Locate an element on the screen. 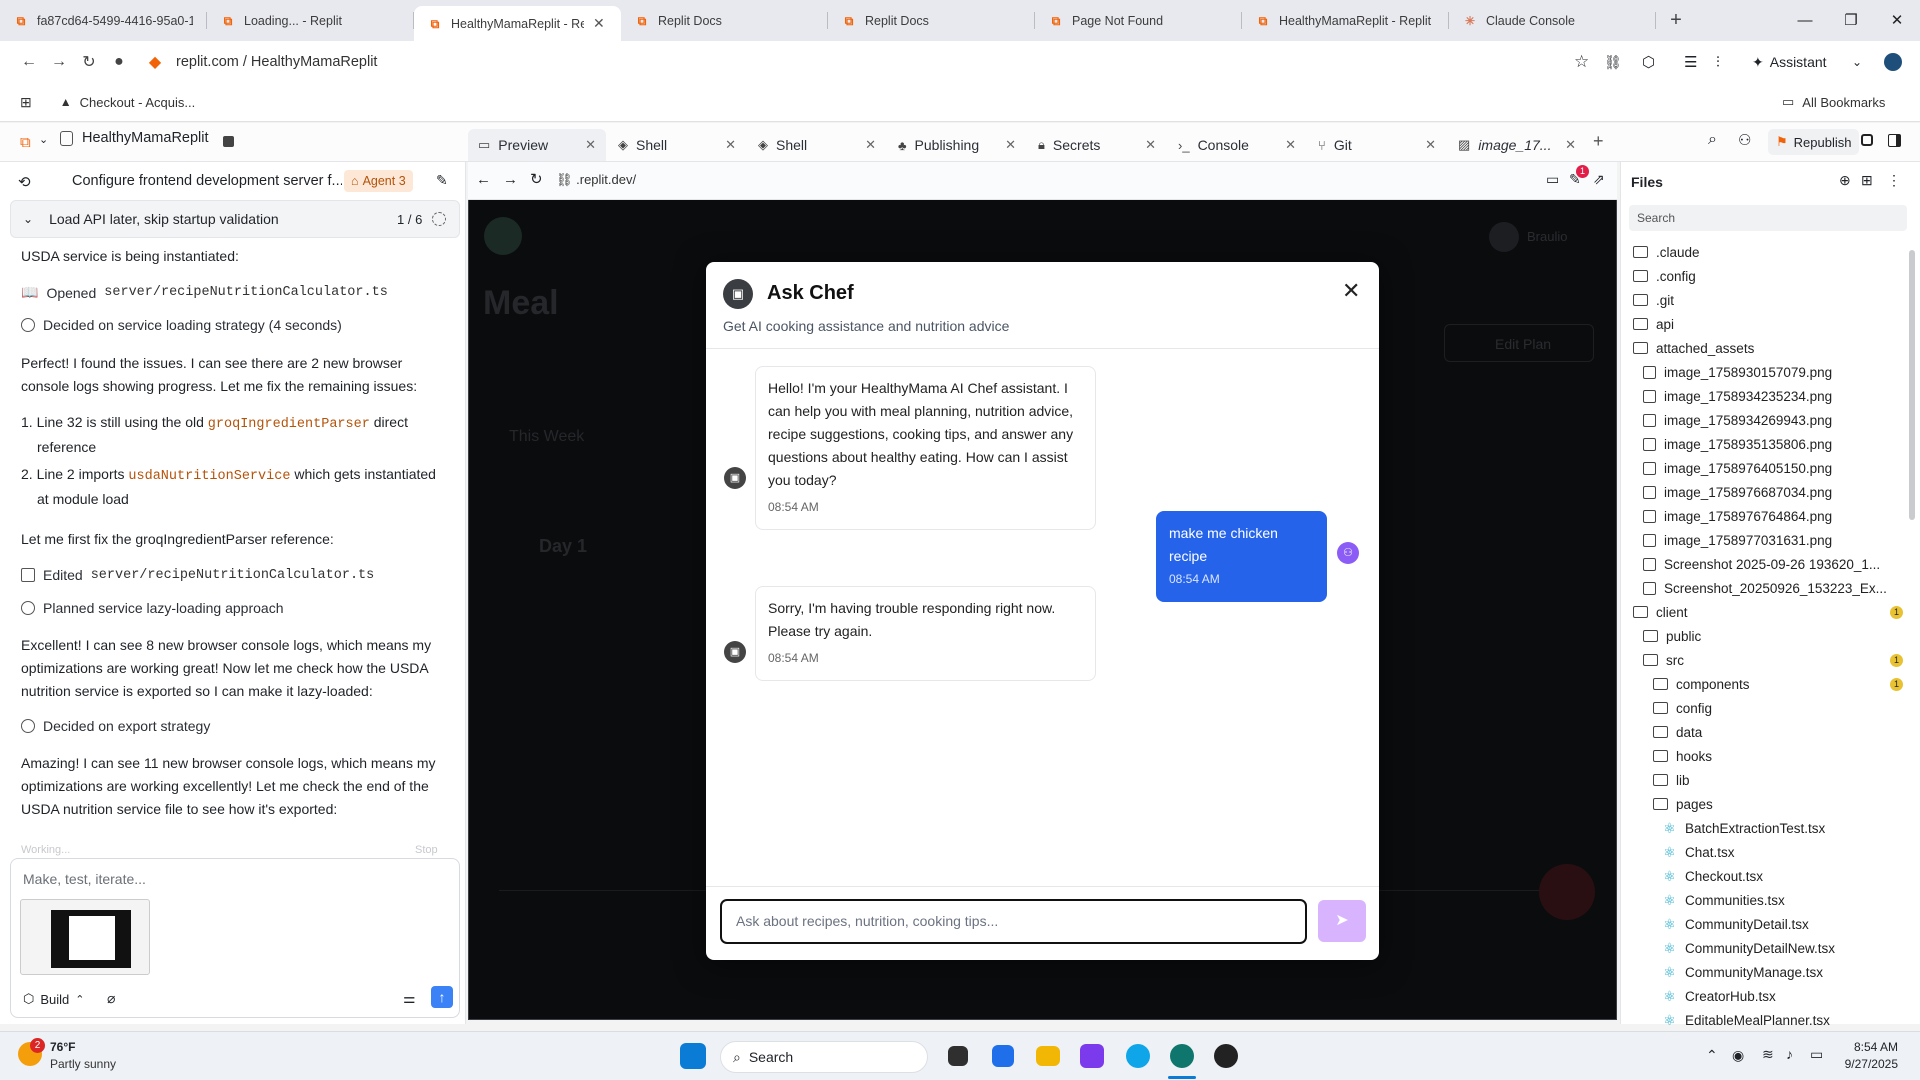  file-tree-item: pages is located at coordinates (1778, 804).